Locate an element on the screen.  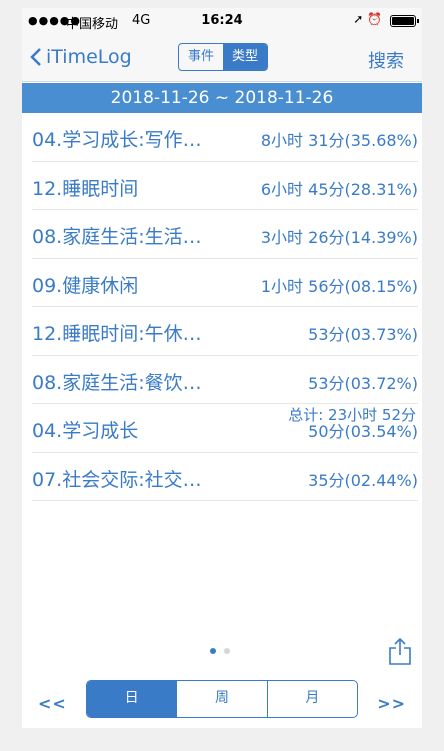
location-alarm-icon: ➚ ⏰ is located at coordinates (367, 19).